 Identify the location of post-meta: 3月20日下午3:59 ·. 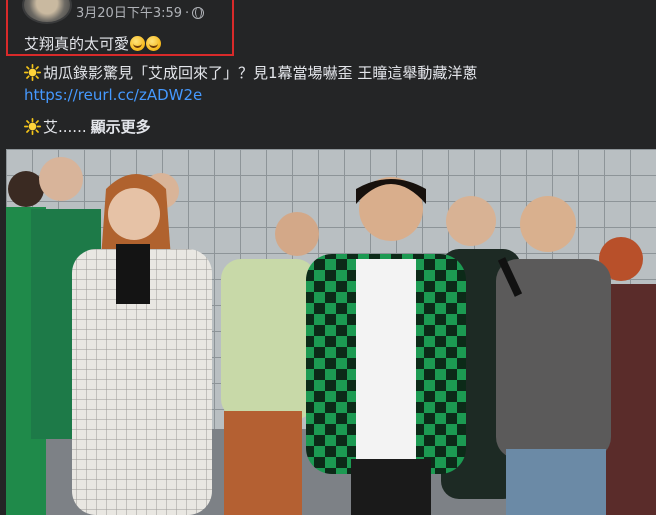
(140, 11).